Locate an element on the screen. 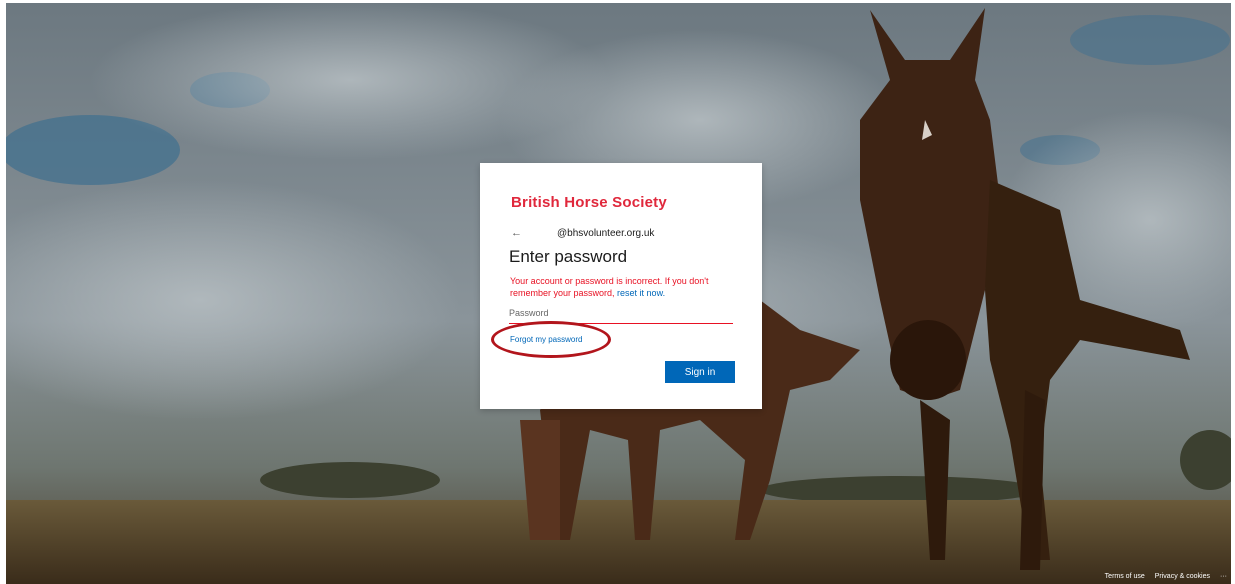 This screenshot has height=584, width=1235. company-logo: British Horse Society is located at coordinates (589, 202).